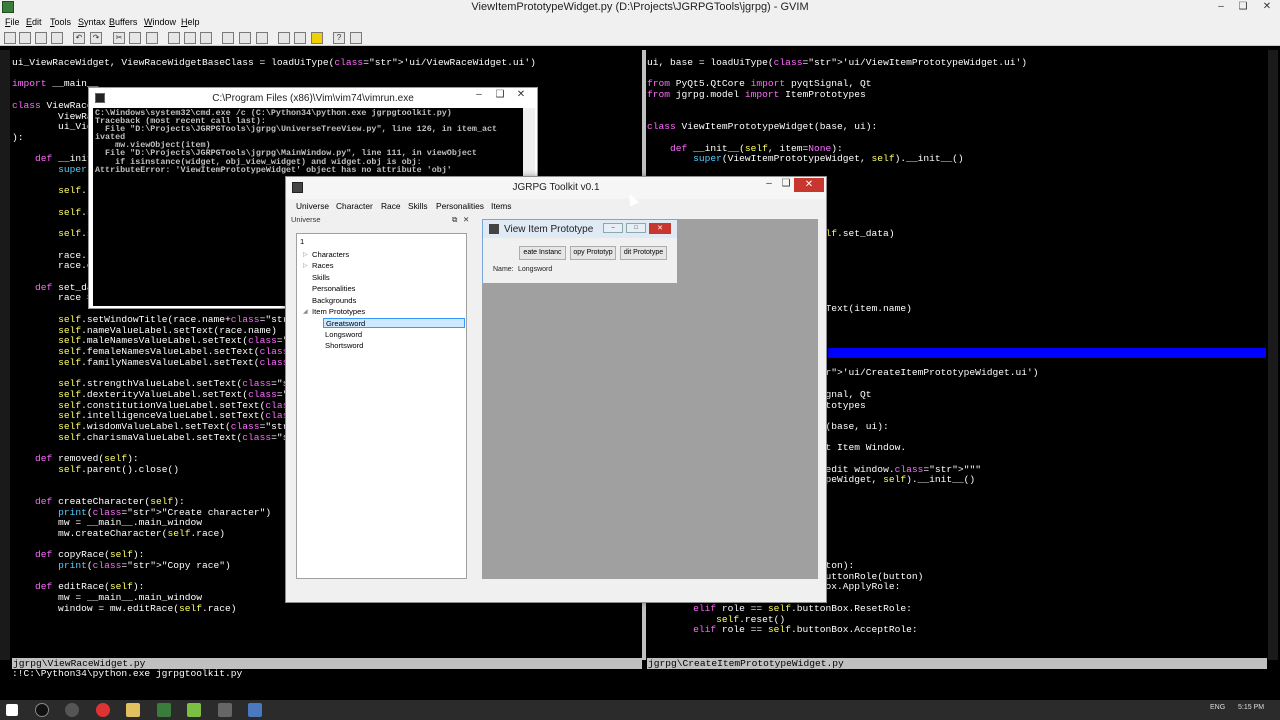 The image size is (1280, 720). What do you see at coordinates (174, 38) in the screenshot?
I see `replace-icon` at bounding box center [174, 38].